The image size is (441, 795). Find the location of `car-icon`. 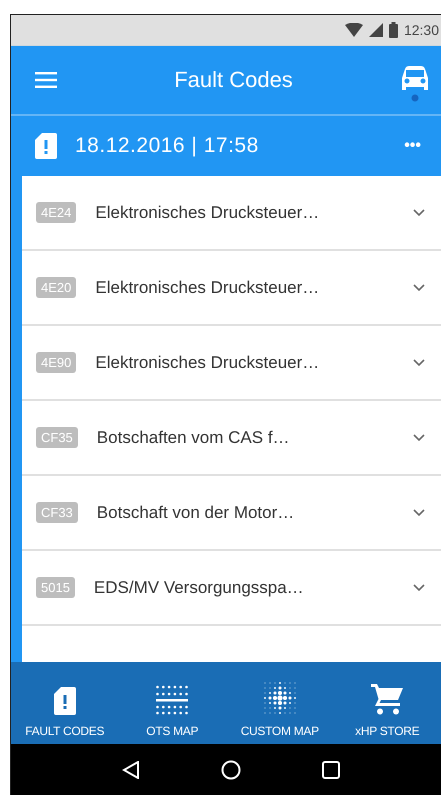

car-icon is located at coordinates (415, 84).